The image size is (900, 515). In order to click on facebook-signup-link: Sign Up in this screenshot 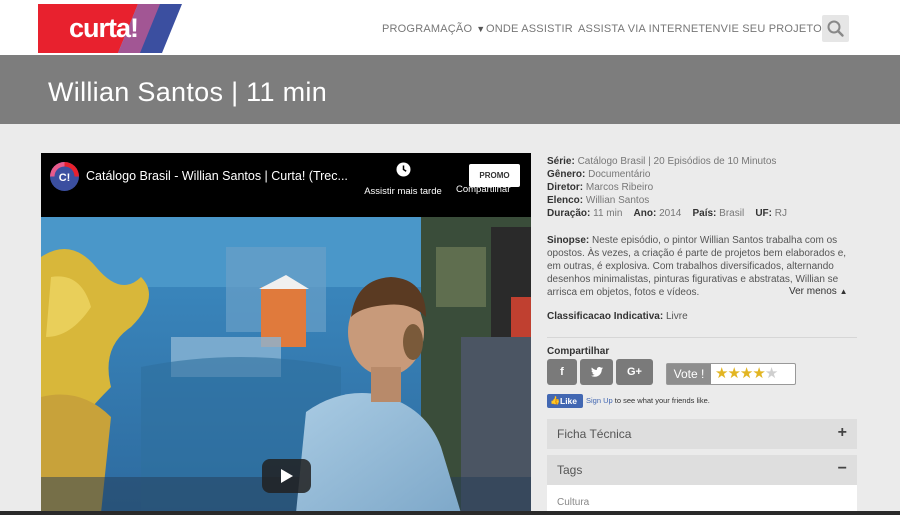, I will do `click(599, 400)`.